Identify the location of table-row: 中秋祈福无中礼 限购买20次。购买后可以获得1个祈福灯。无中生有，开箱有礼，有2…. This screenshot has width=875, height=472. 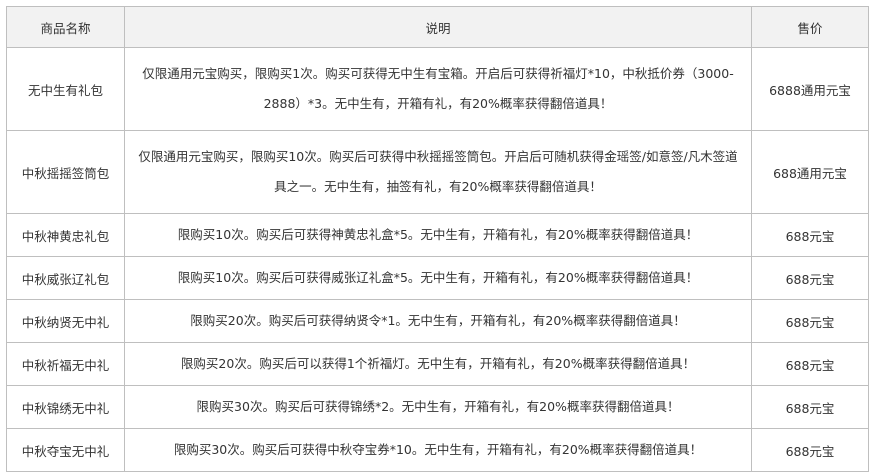
(437, 364).